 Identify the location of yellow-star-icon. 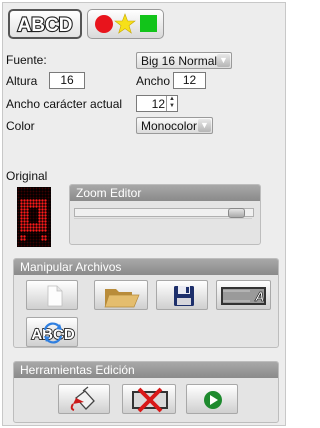
(125, 23).